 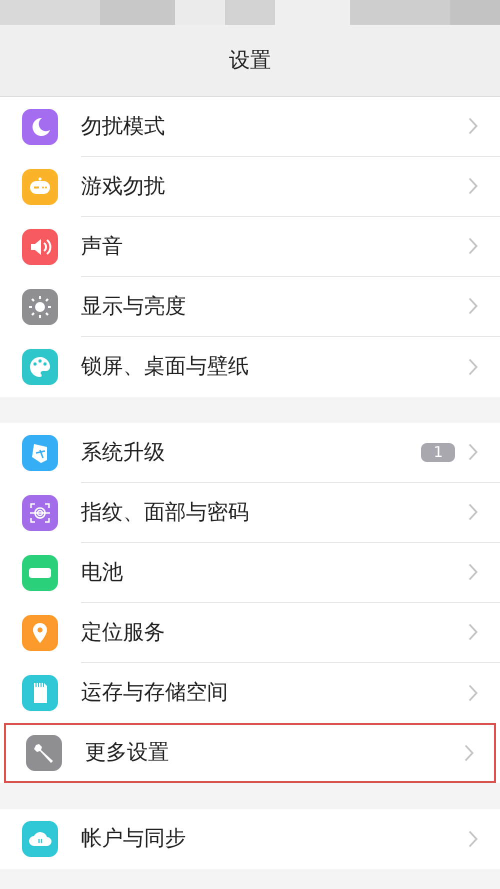 I want to click on row-label: 声音, so click(x=102, y=246).